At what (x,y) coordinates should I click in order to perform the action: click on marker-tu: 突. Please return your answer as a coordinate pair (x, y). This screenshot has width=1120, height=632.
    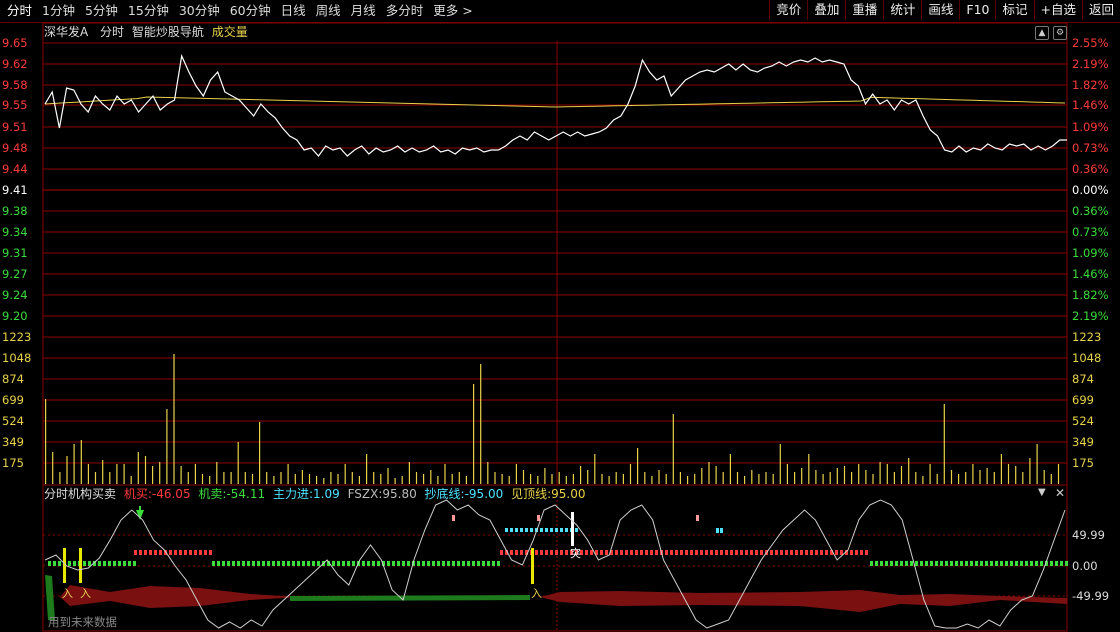
    Looking at the image, I should click on (575, 553).